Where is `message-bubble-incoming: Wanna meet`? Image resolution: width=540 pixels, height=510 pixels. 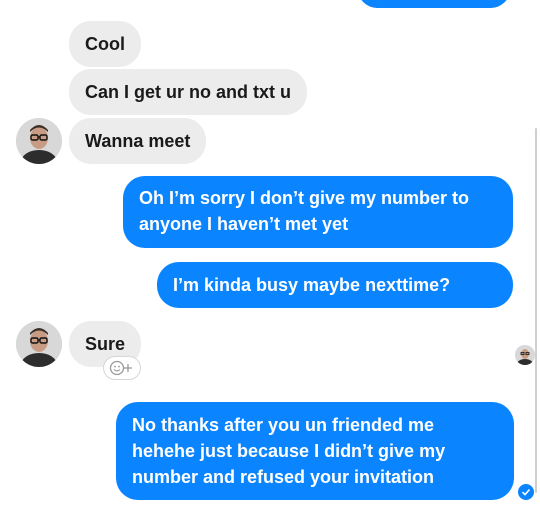 message-bubble-incoming: Wanna meet is located at coordinates (138, 141).